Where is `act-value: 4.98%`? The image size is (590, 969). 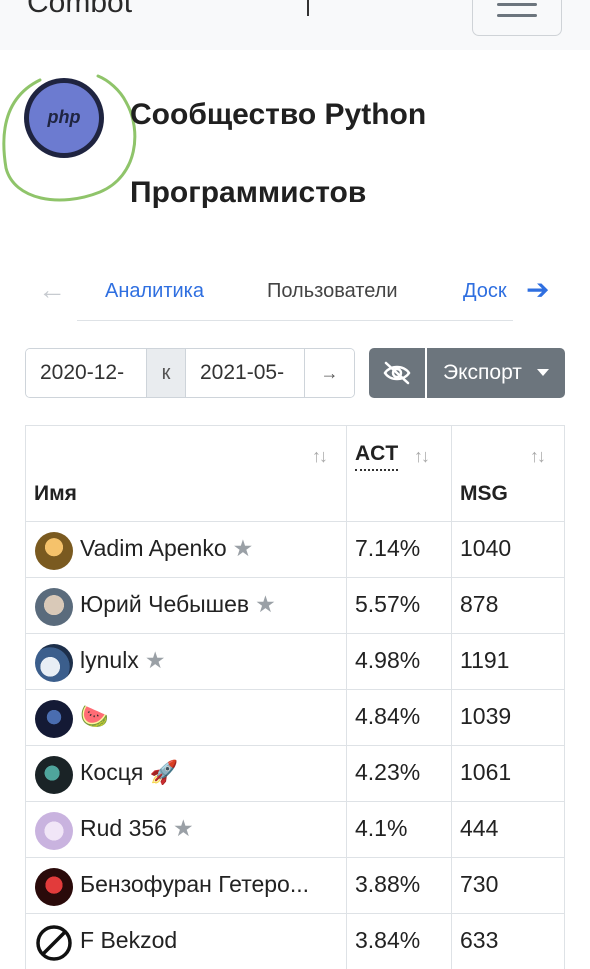
act-value: 4.98% is located at coordinates (388, 660).